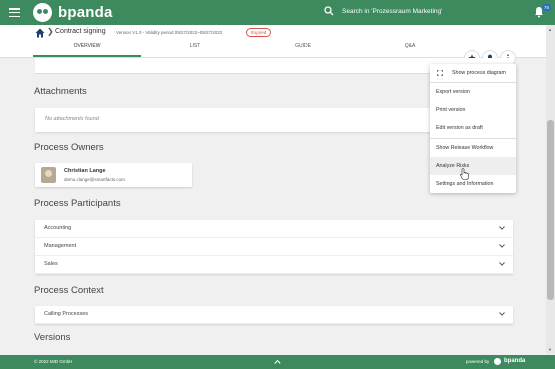  I want to click on notification-count-badge: 76, so click(547, 7).